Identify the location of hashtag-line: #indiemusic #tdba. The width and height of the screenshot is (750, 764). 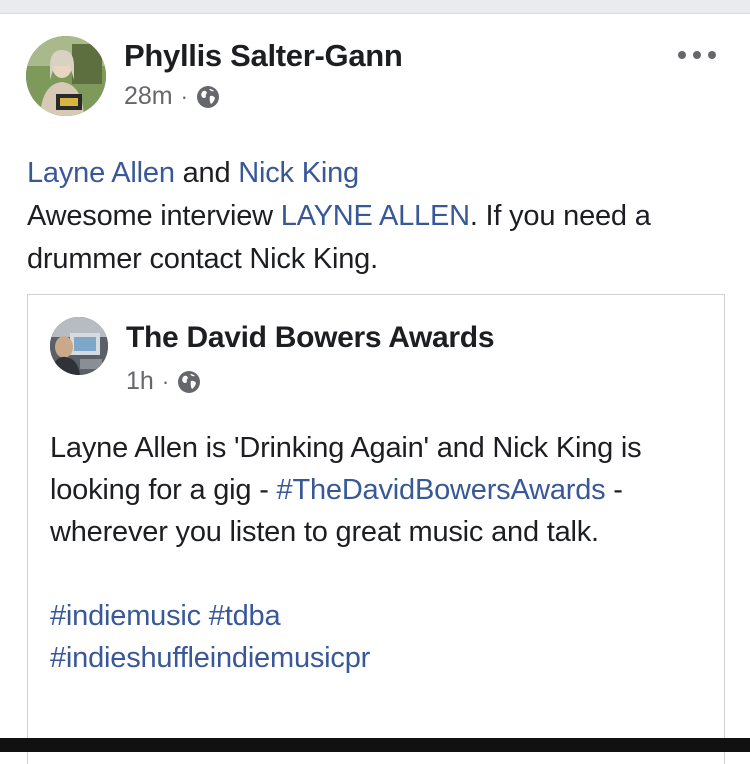
(375, 616).